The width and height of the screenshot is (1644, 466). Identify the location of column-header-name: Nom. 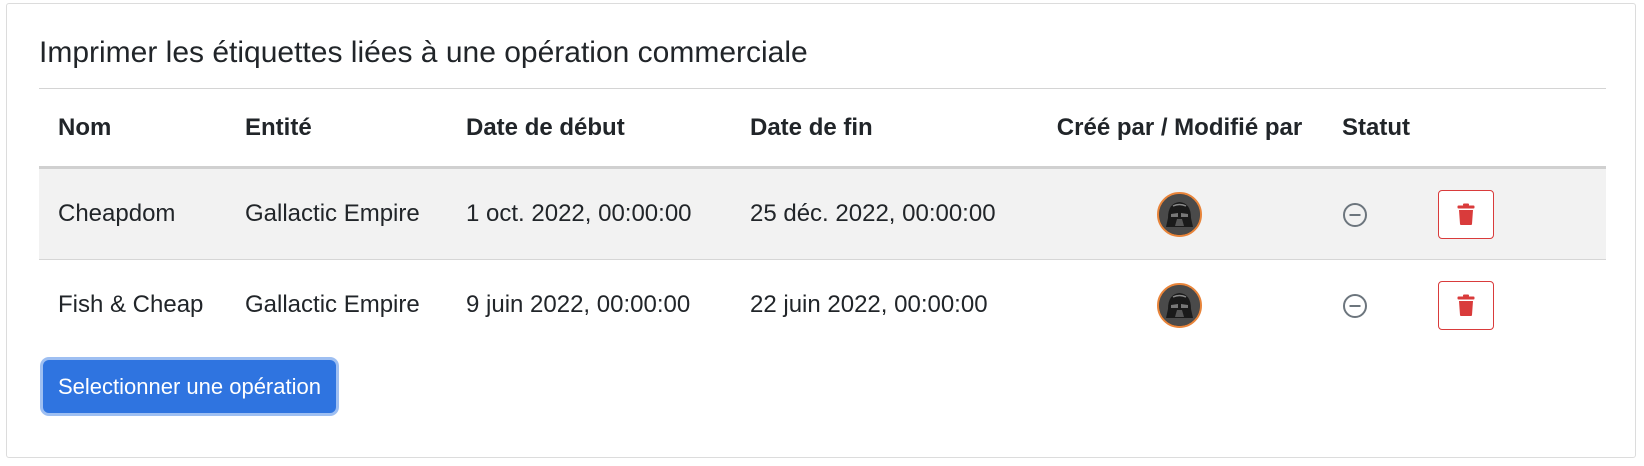
(132, 129).